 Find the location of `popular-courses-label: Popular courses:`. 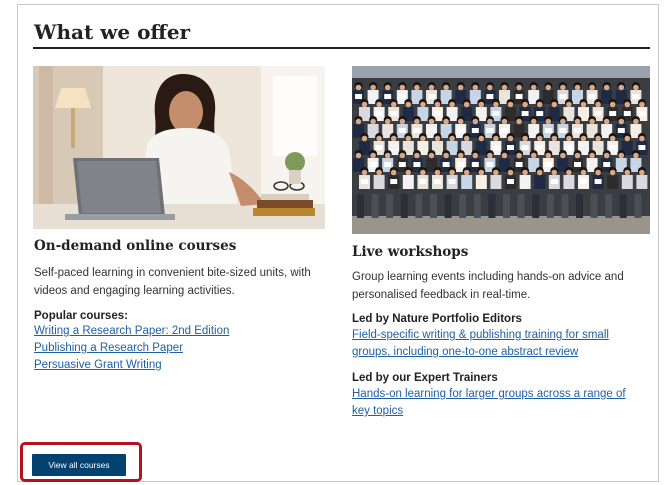

popular-courses-label: Popular courses: is located at coordinates (81, 316).